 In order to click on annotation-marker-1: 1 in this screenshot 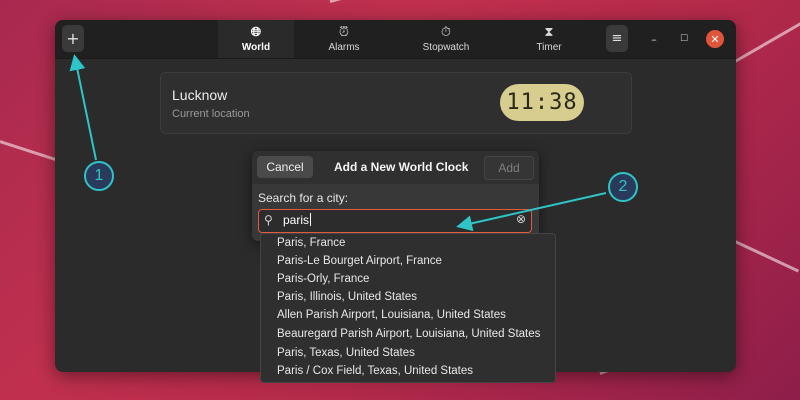, I will do `click(99, 176)`.